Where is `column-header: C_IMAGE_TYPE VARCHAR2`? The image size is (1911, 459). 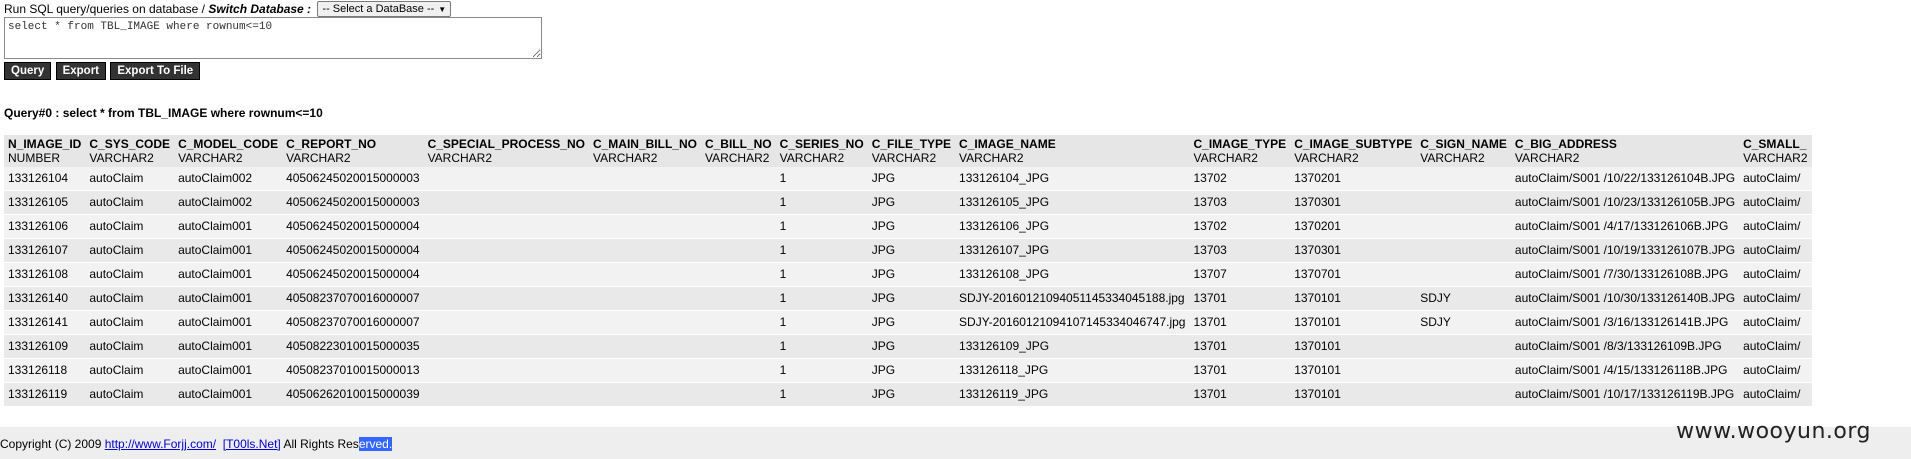
column-header: C_IMAGE_TYPE VARCHAR2 is located at coordinates (1239, 151).